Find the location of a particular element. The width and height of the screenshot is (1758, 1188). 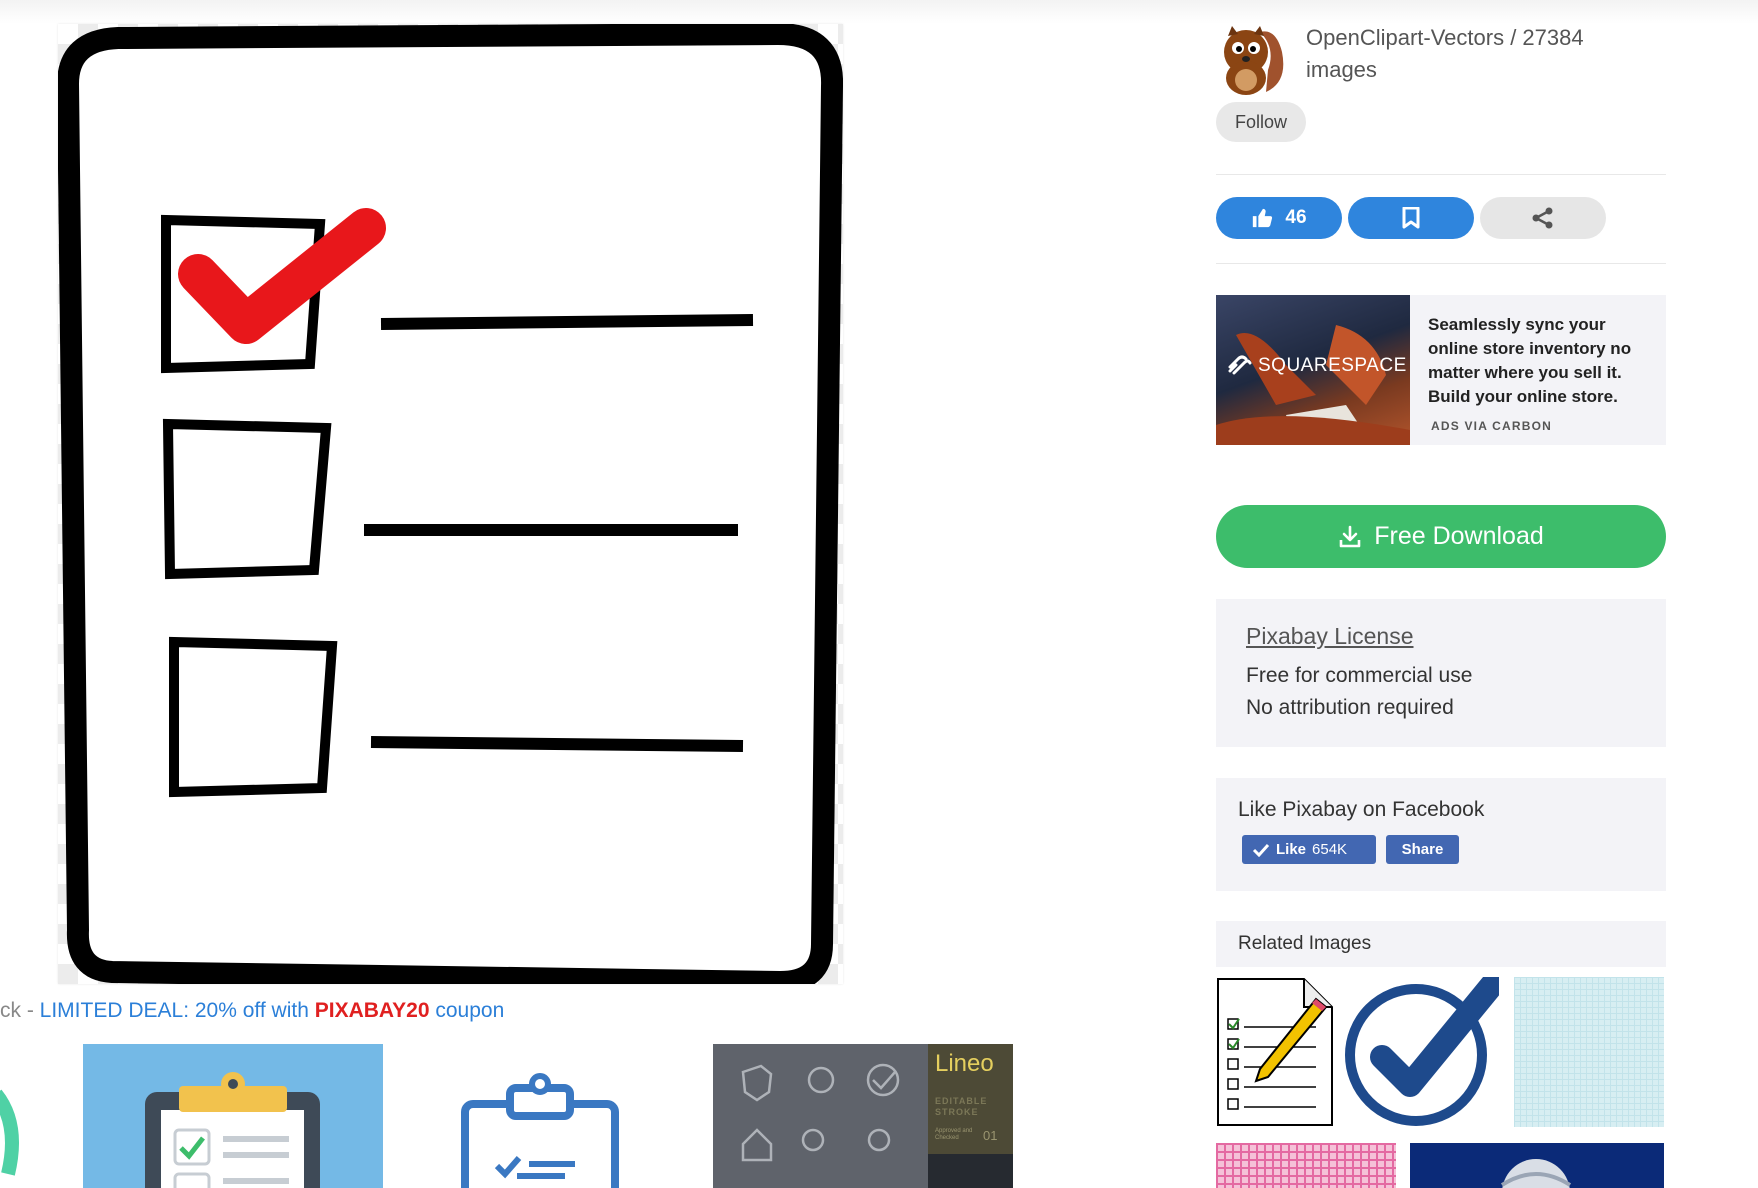

facebook-share-button: Share is located at coordinates (1422, 849).